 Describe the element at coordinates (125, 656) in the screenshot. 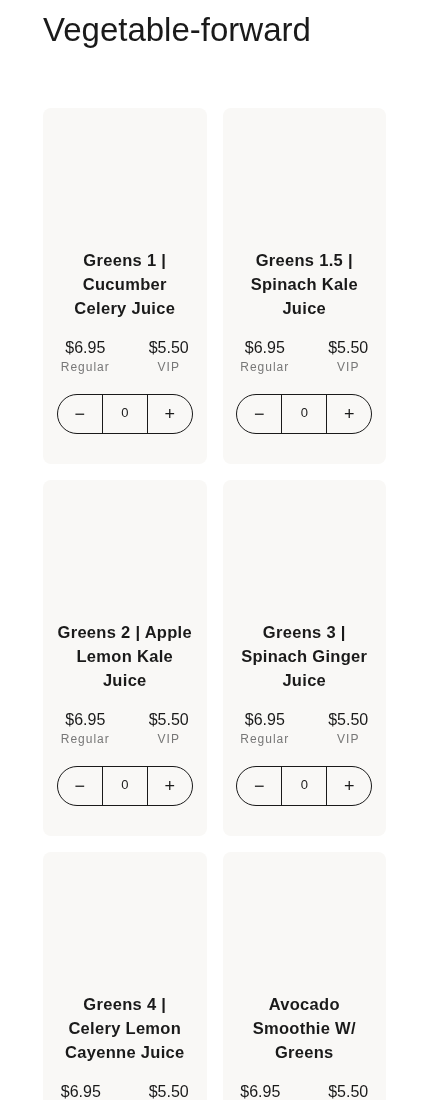

I see `product-name: Greens 2 | Apple Lemon Kale Juice` at that location.